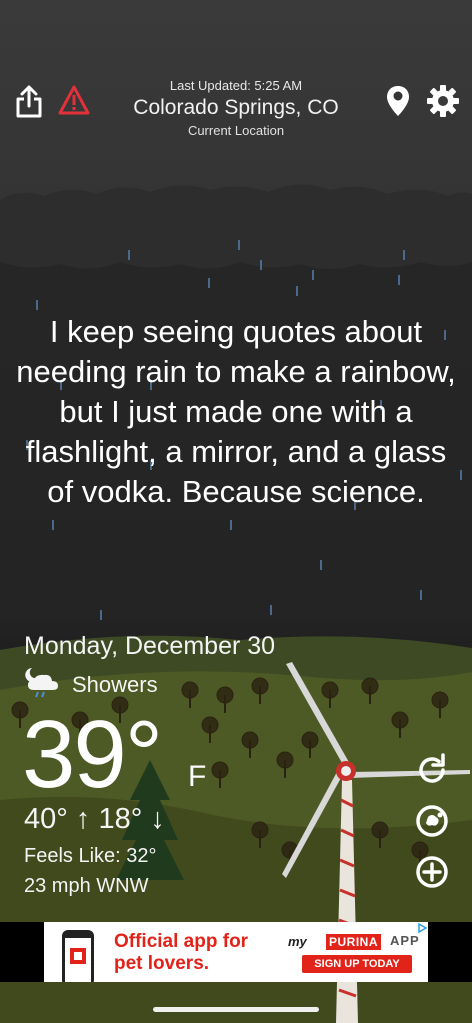  What do you see at coordinates (405, 940) in the screenshot?
I see `ad-app-label: APP` at bounding box center [405, 940].